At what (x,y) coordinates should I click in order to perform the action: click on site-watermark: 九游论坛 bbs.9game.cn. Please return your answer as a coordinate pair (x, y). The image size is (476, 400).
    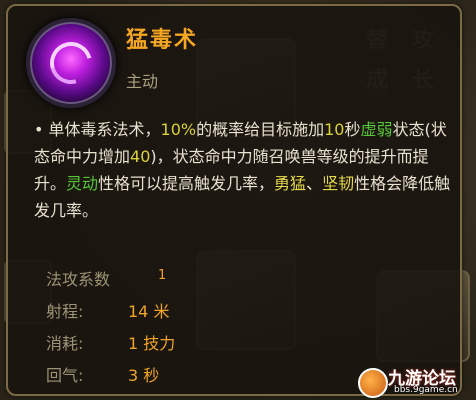
    Looking at the image, I should click on (414, 381).